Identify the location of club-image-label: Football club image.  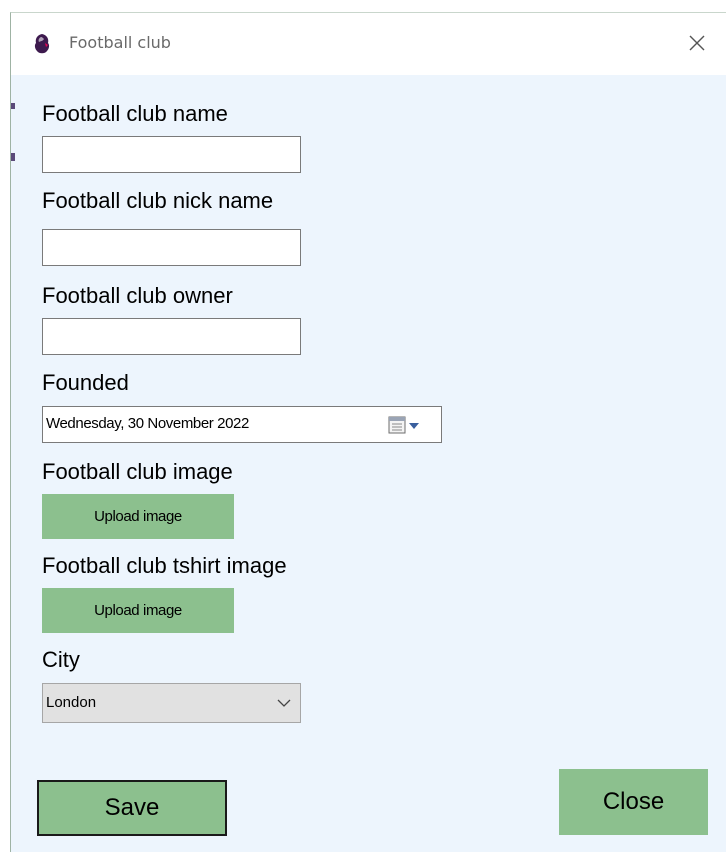
(137, 471).